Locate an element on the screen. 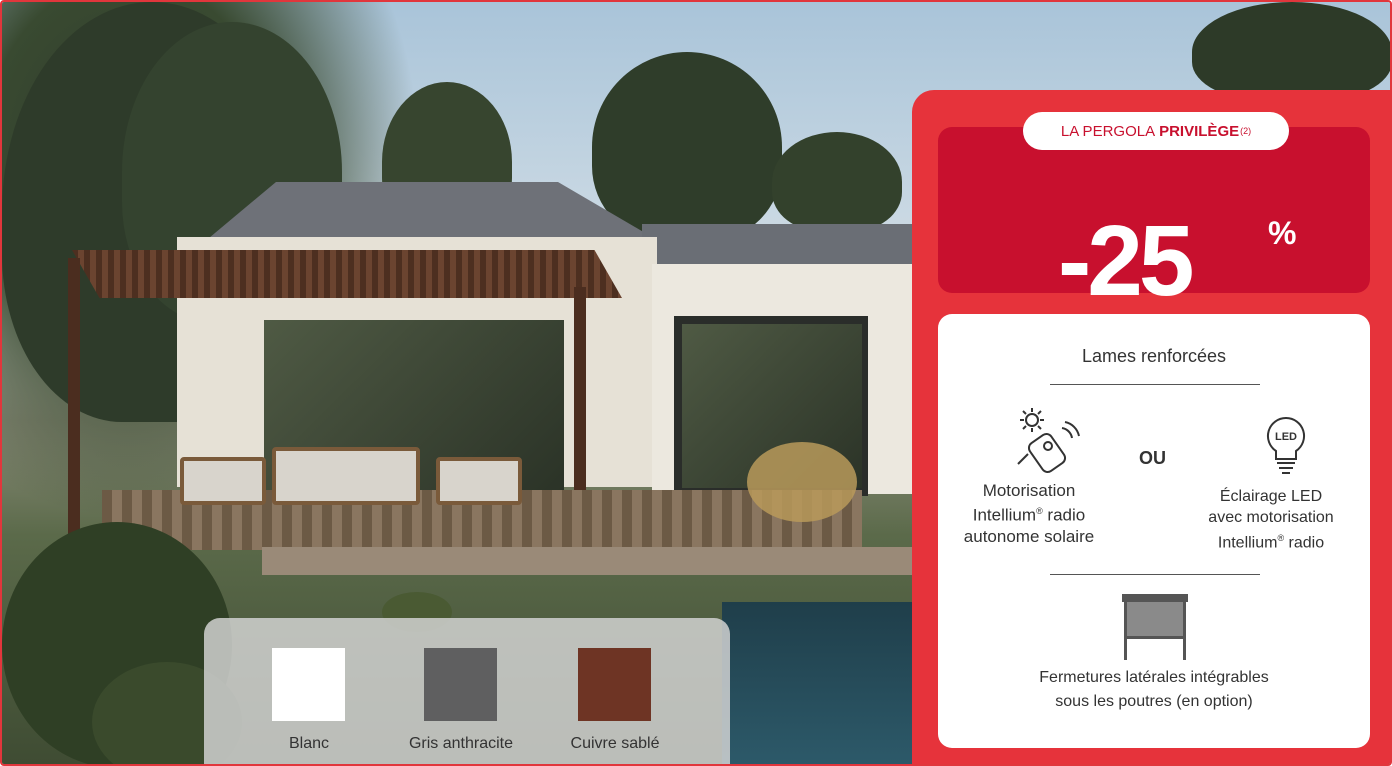 The height and width of the screenshot is (766, 1392). led-icon-text: LED is located at coordinates (1286, 437).